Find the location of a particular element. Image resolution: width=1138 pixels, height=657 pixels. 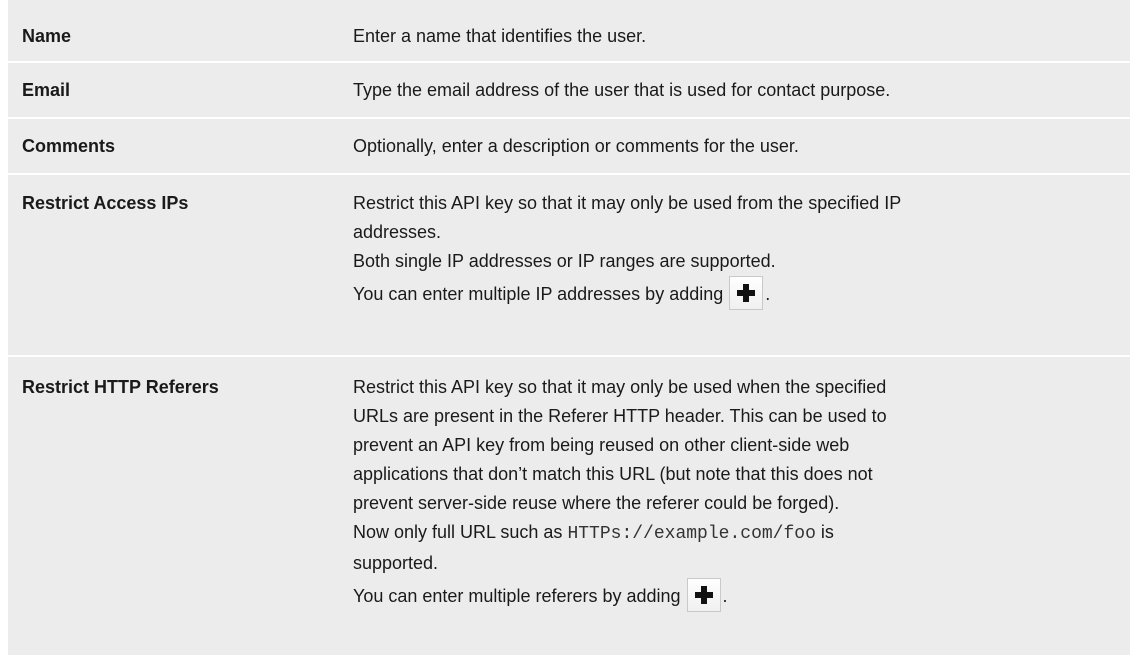

field-name: Name is located at coordinates (47, 36).